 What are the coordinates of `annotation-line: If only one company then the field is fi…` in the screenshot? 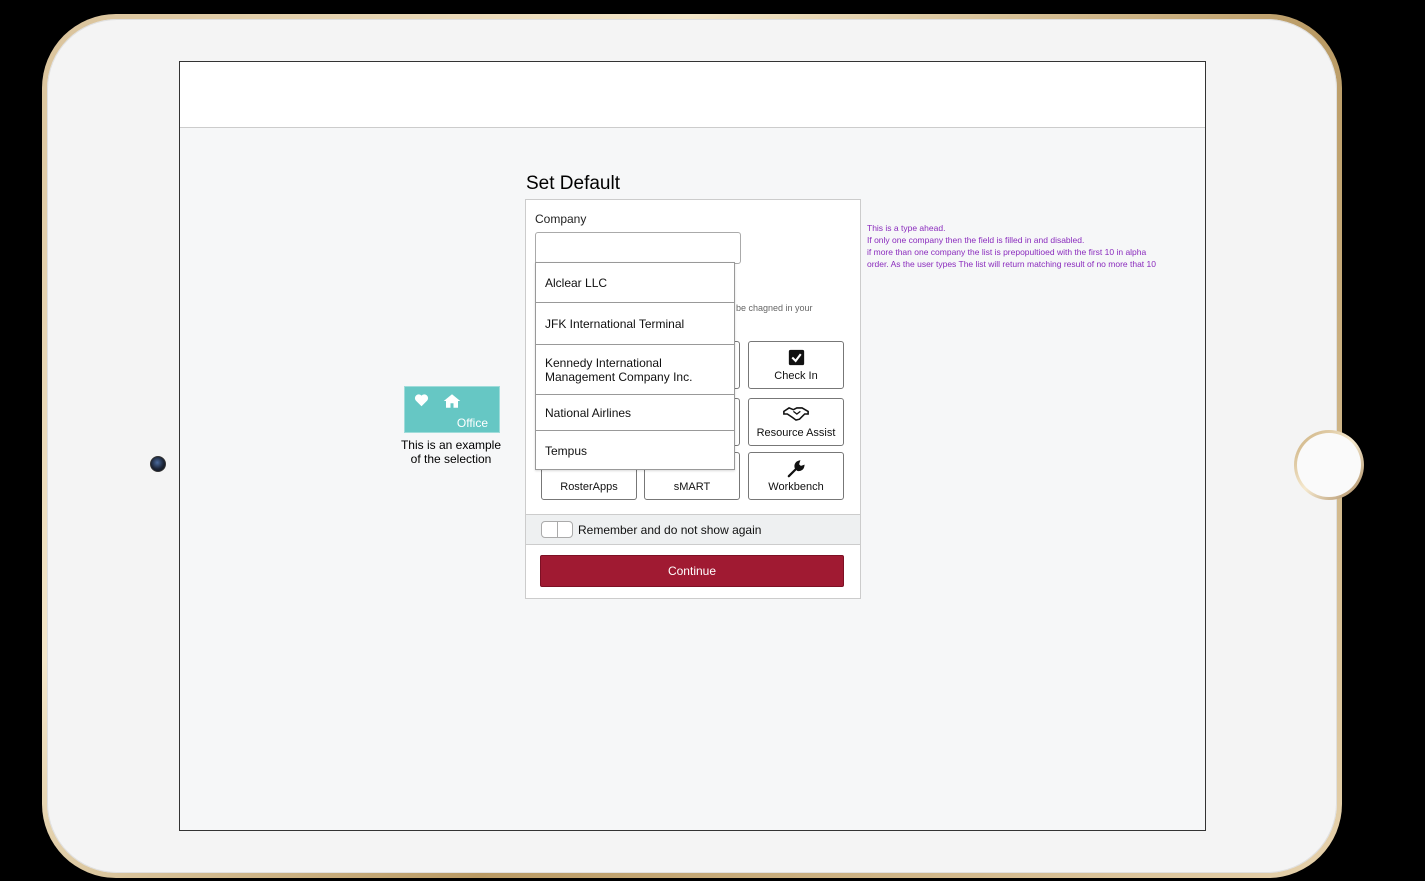 It's located at (976, 240).